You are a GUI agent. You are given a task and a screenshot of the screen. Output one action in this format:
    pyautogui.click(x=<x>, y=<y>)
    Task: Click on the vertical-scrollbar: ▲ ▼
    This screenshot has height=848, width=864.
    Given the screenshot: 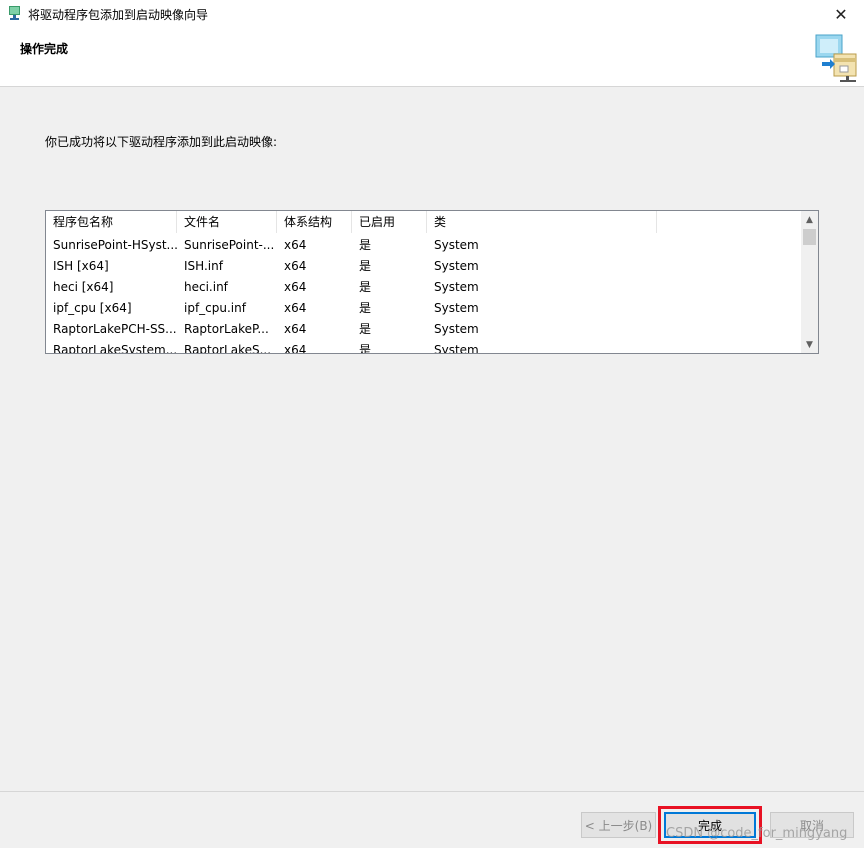 What is the action you would take?
    pyautogui.click(x=809, y=282)
    